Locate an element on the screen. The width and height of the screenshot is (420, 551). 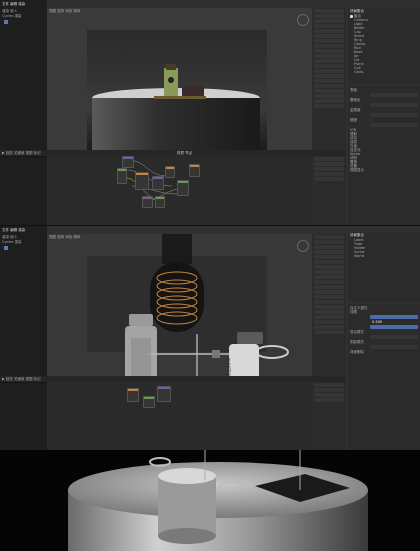
top-node-editor-title: 材质 节点 is located at coordinates (185, 153).